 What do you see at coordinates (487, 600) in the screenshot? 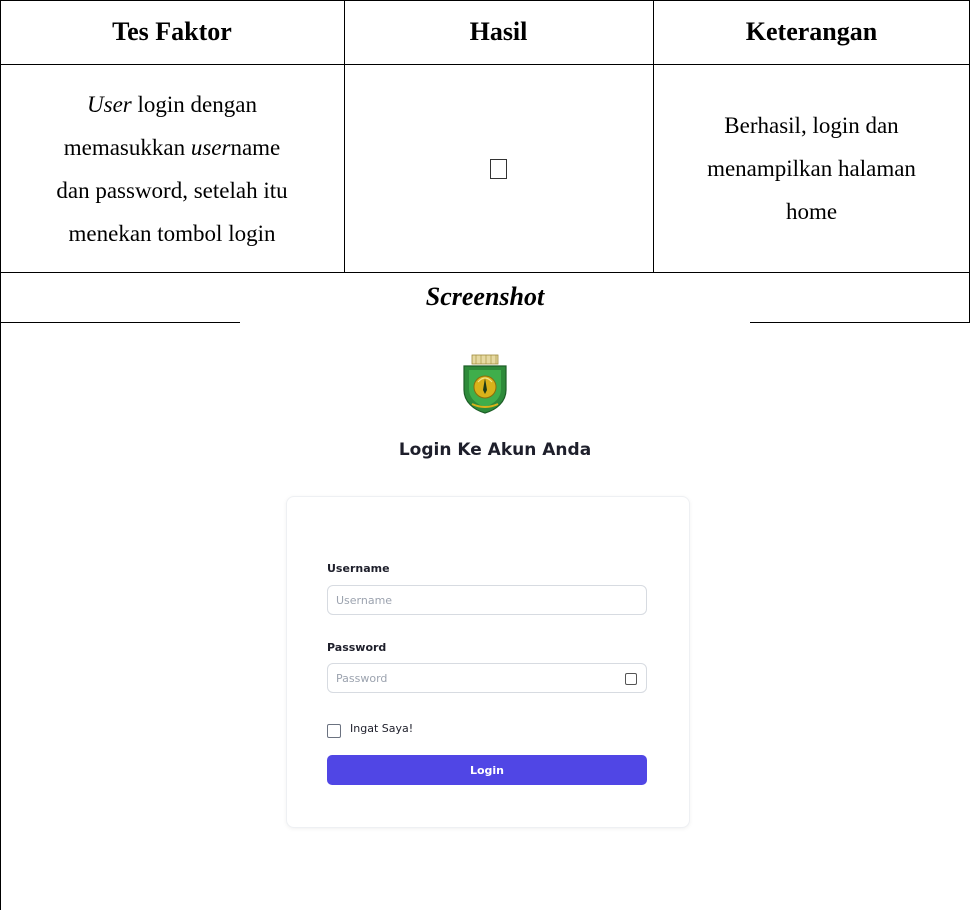
I see `username-input: Username` at bounding box center [487, 600].